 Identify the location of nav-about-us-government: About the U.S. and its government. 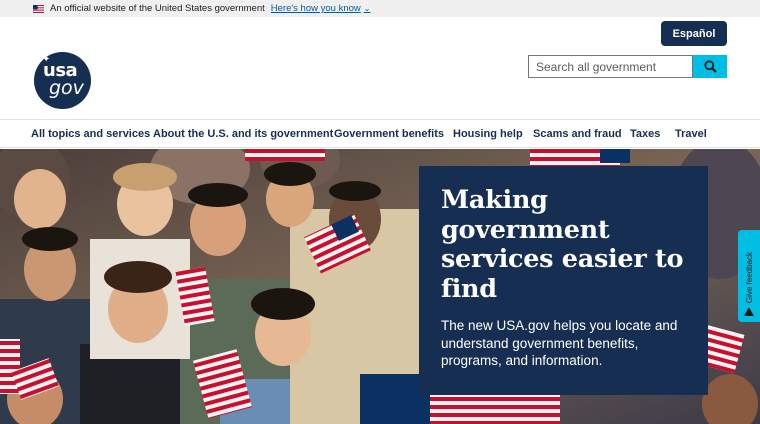
(243, 134).